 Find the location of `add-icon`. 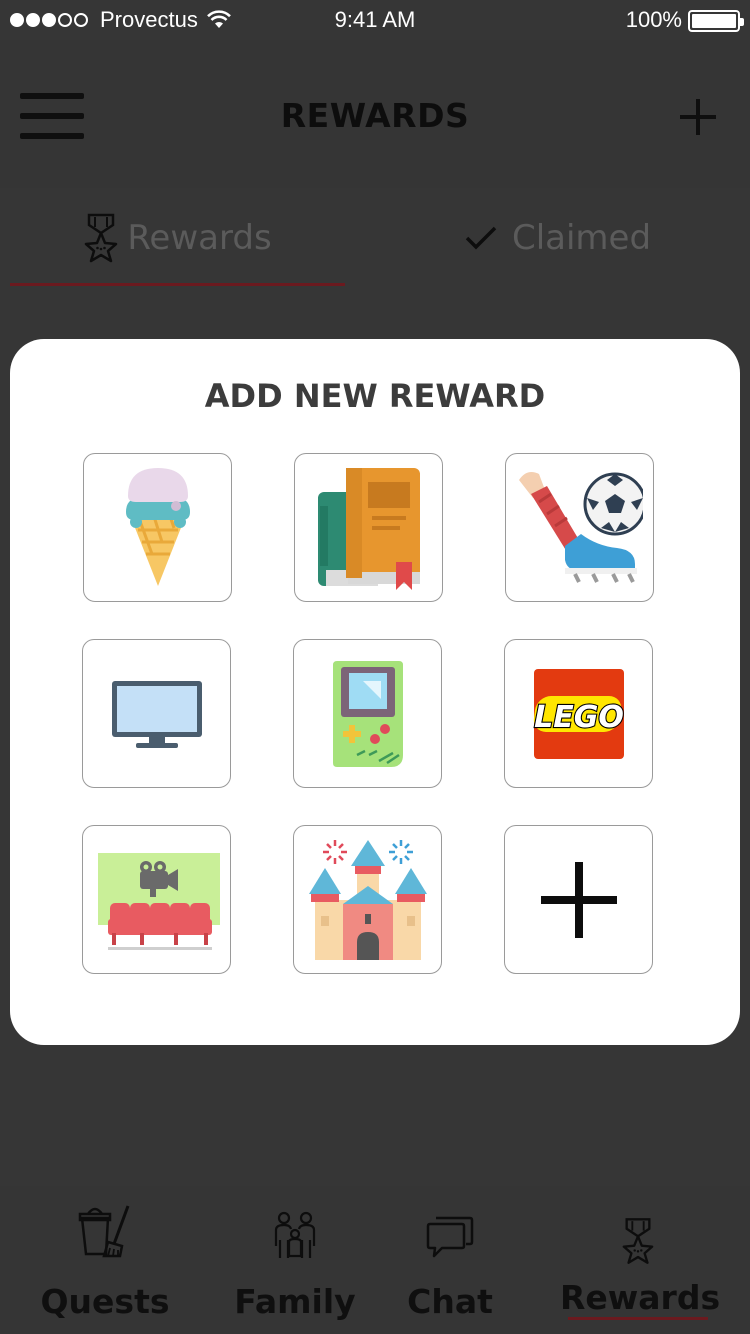

add-icon is located at coordinates (698, 117).